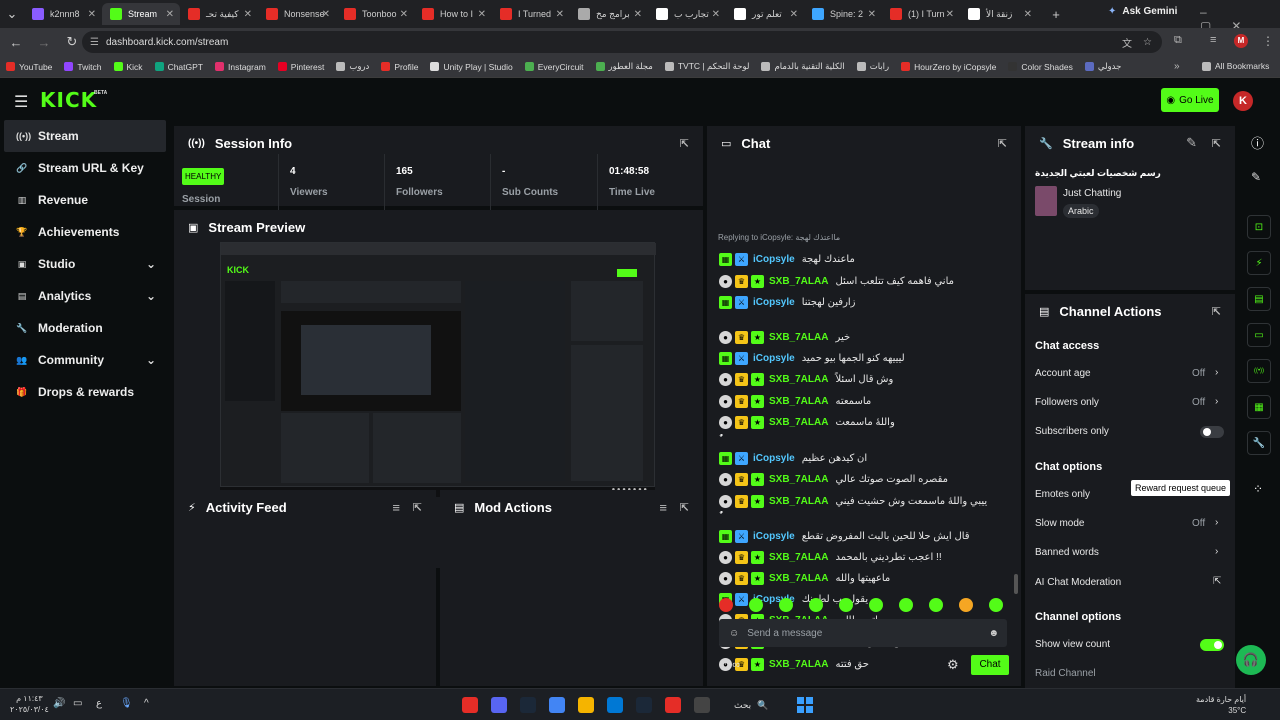 The height and width of the screenshot is (720, 1280). Describe the element at coordinates (128, 67) in the screenshot. I see `bookmark-item: Kick` at that location.